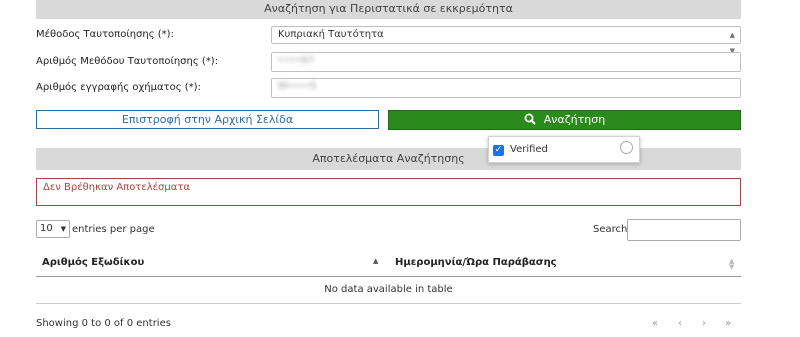  I want to click on captcha-logo-icon, so click(626, 147).